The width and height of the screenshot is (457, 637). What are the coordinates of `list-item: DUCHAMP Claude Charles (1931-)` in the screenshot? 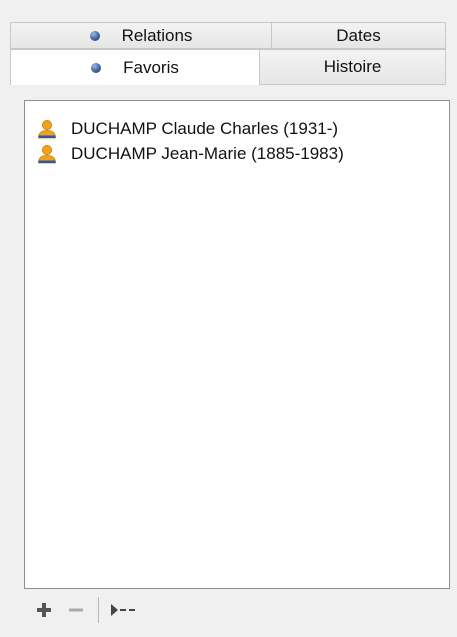 It's located at (237, 128).